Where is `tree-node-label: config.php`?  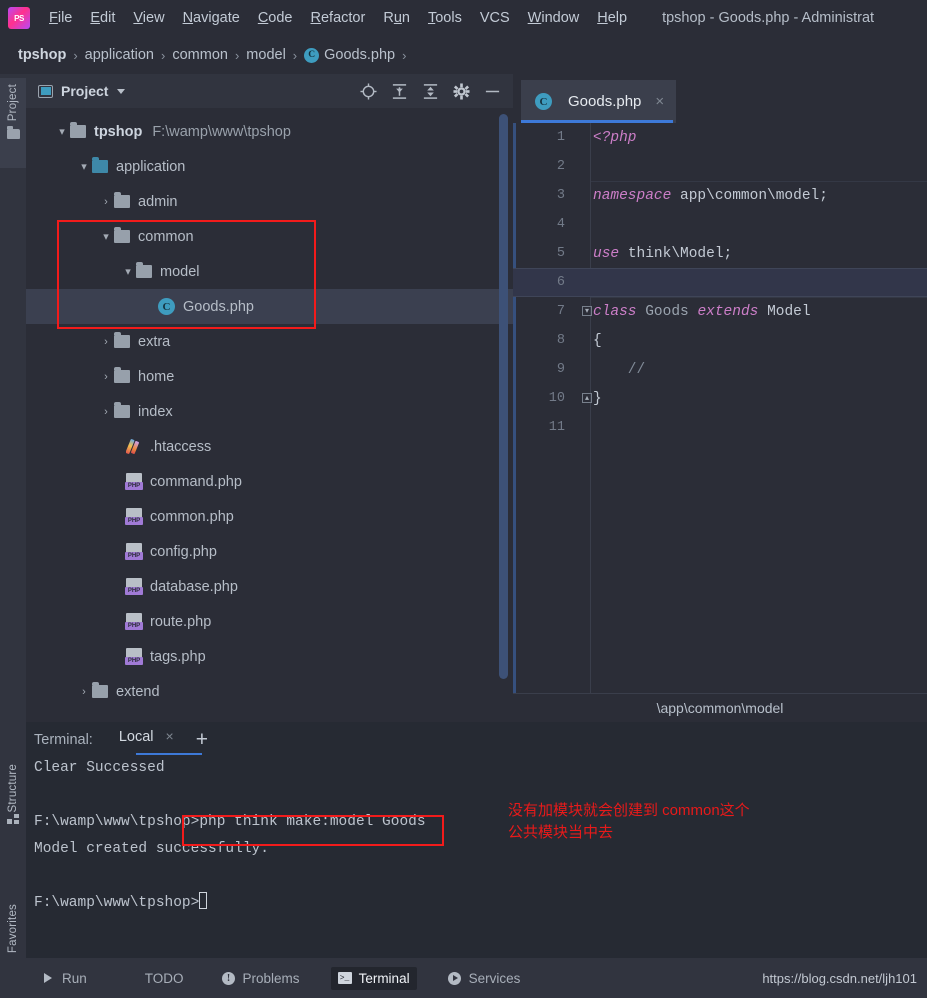 tree-node-label: config.php is located at coordinates (183, 551).